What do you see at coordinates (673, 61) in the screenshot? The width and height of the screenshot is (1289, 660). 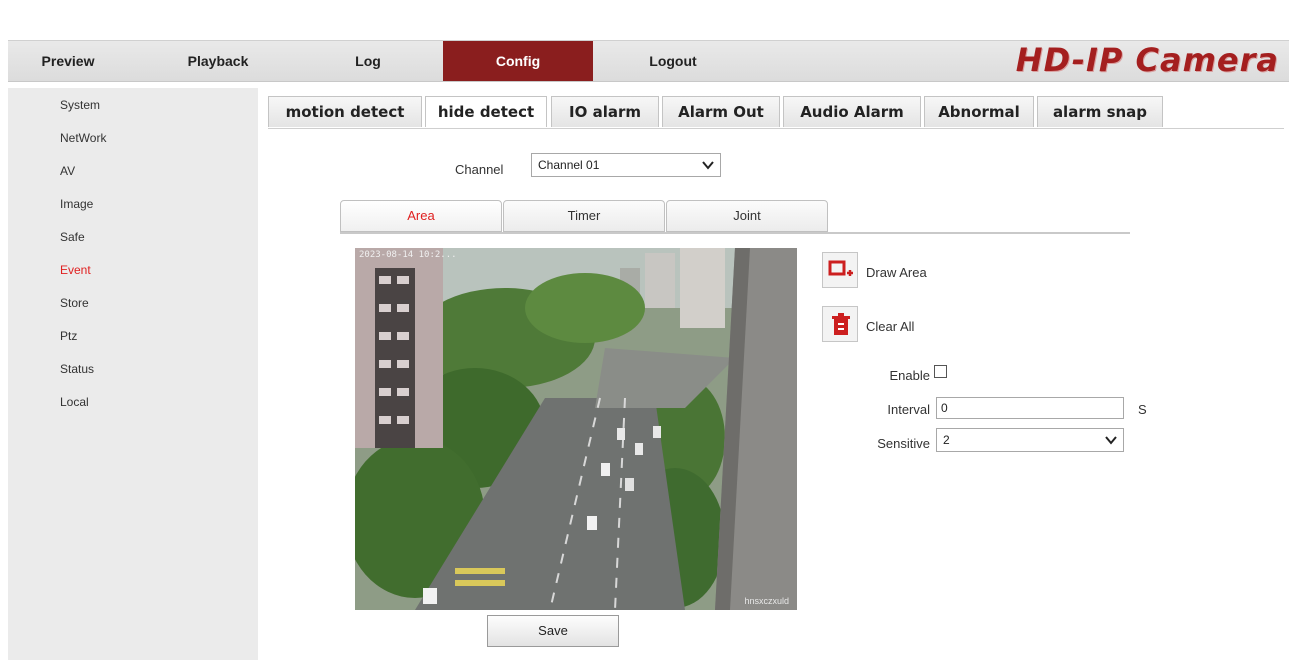 I see `nav-logout: Logout` at bounding box center [673, 61].